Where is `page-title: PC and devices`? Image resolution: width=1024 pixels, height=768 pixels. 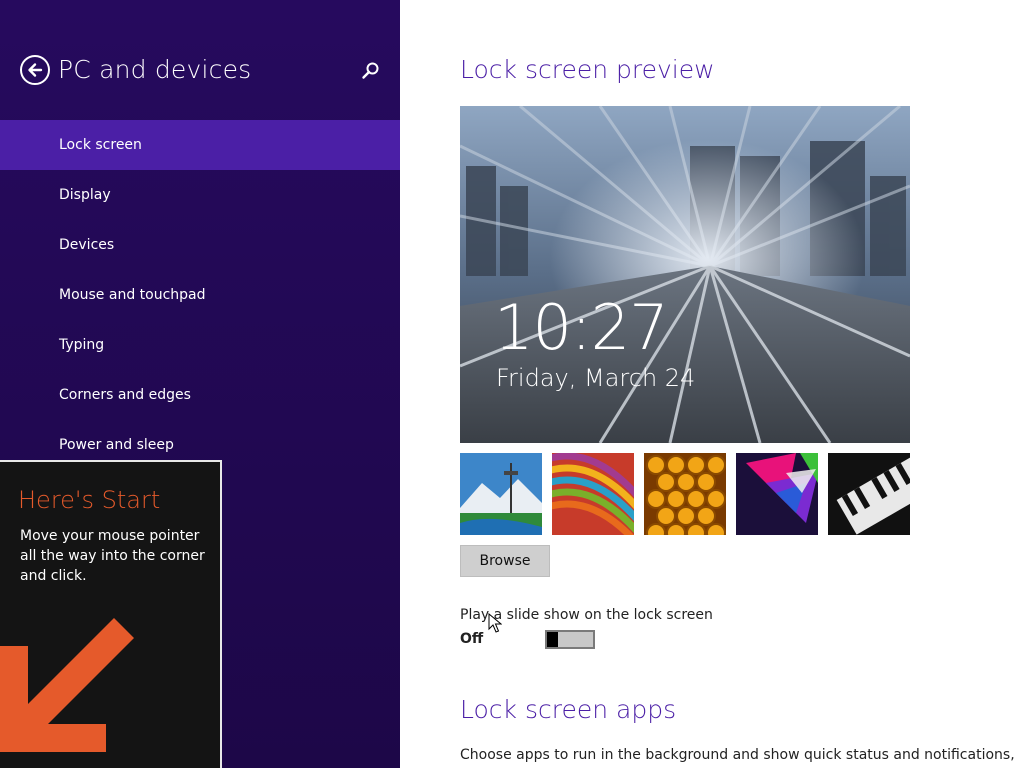
page-title: PC and devices is located at coordinates (155, 69).